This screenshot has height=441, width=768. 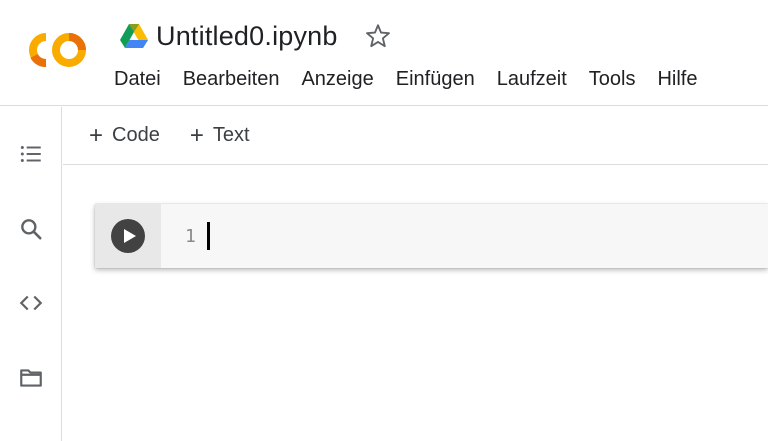 I want to click on search-icon, so click(x=31, y=229).